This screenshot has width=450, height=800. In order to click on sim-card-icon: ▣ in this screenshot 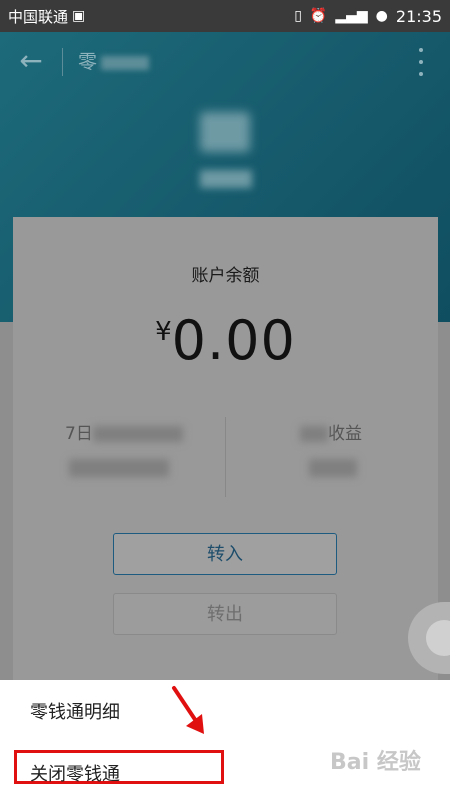, I will do `click(79, 16)`.